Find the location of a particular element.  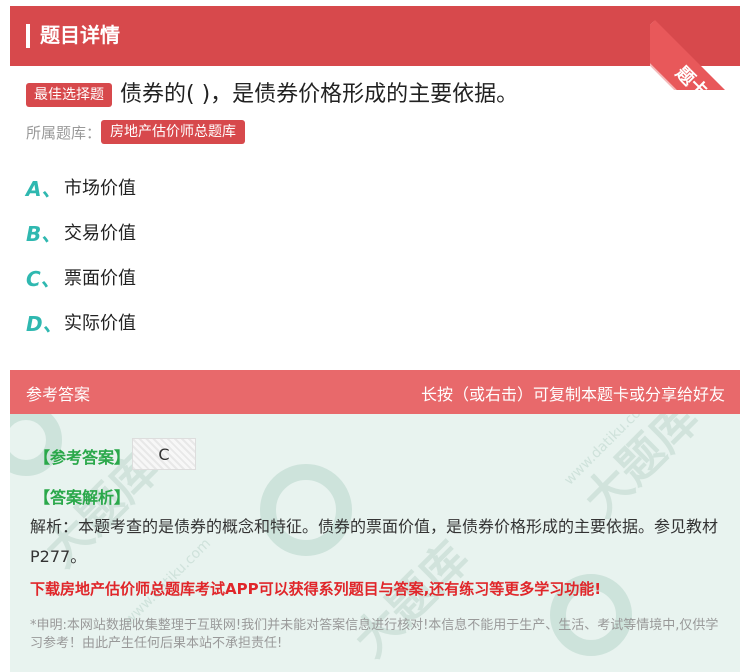

option-c: C、 票面价值 is located at coordinates (81, 277).